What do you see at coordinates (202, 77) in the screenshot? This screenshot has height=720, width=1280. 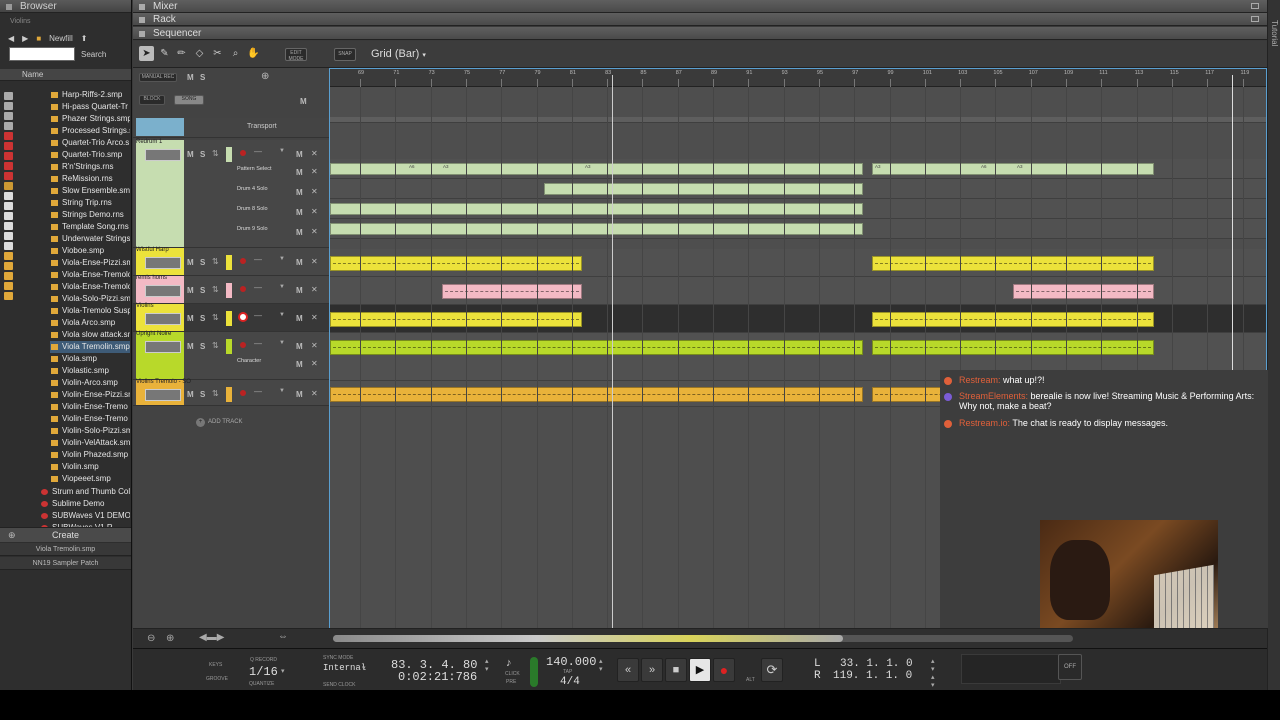 I see `master-solo: S` at bounding box center [202, 77].